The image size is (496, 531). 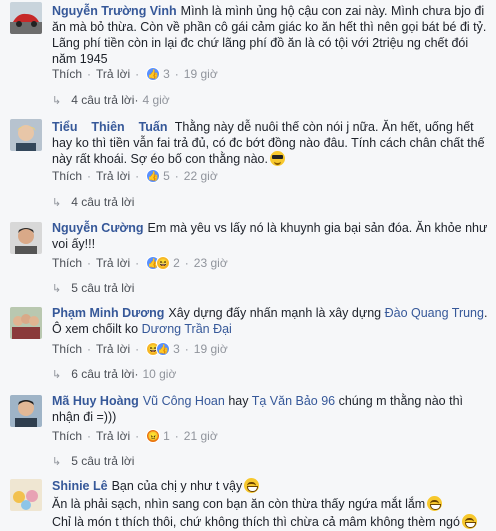 I want to click on reaction-summary: 😠 1, so click(x=158, y=436).